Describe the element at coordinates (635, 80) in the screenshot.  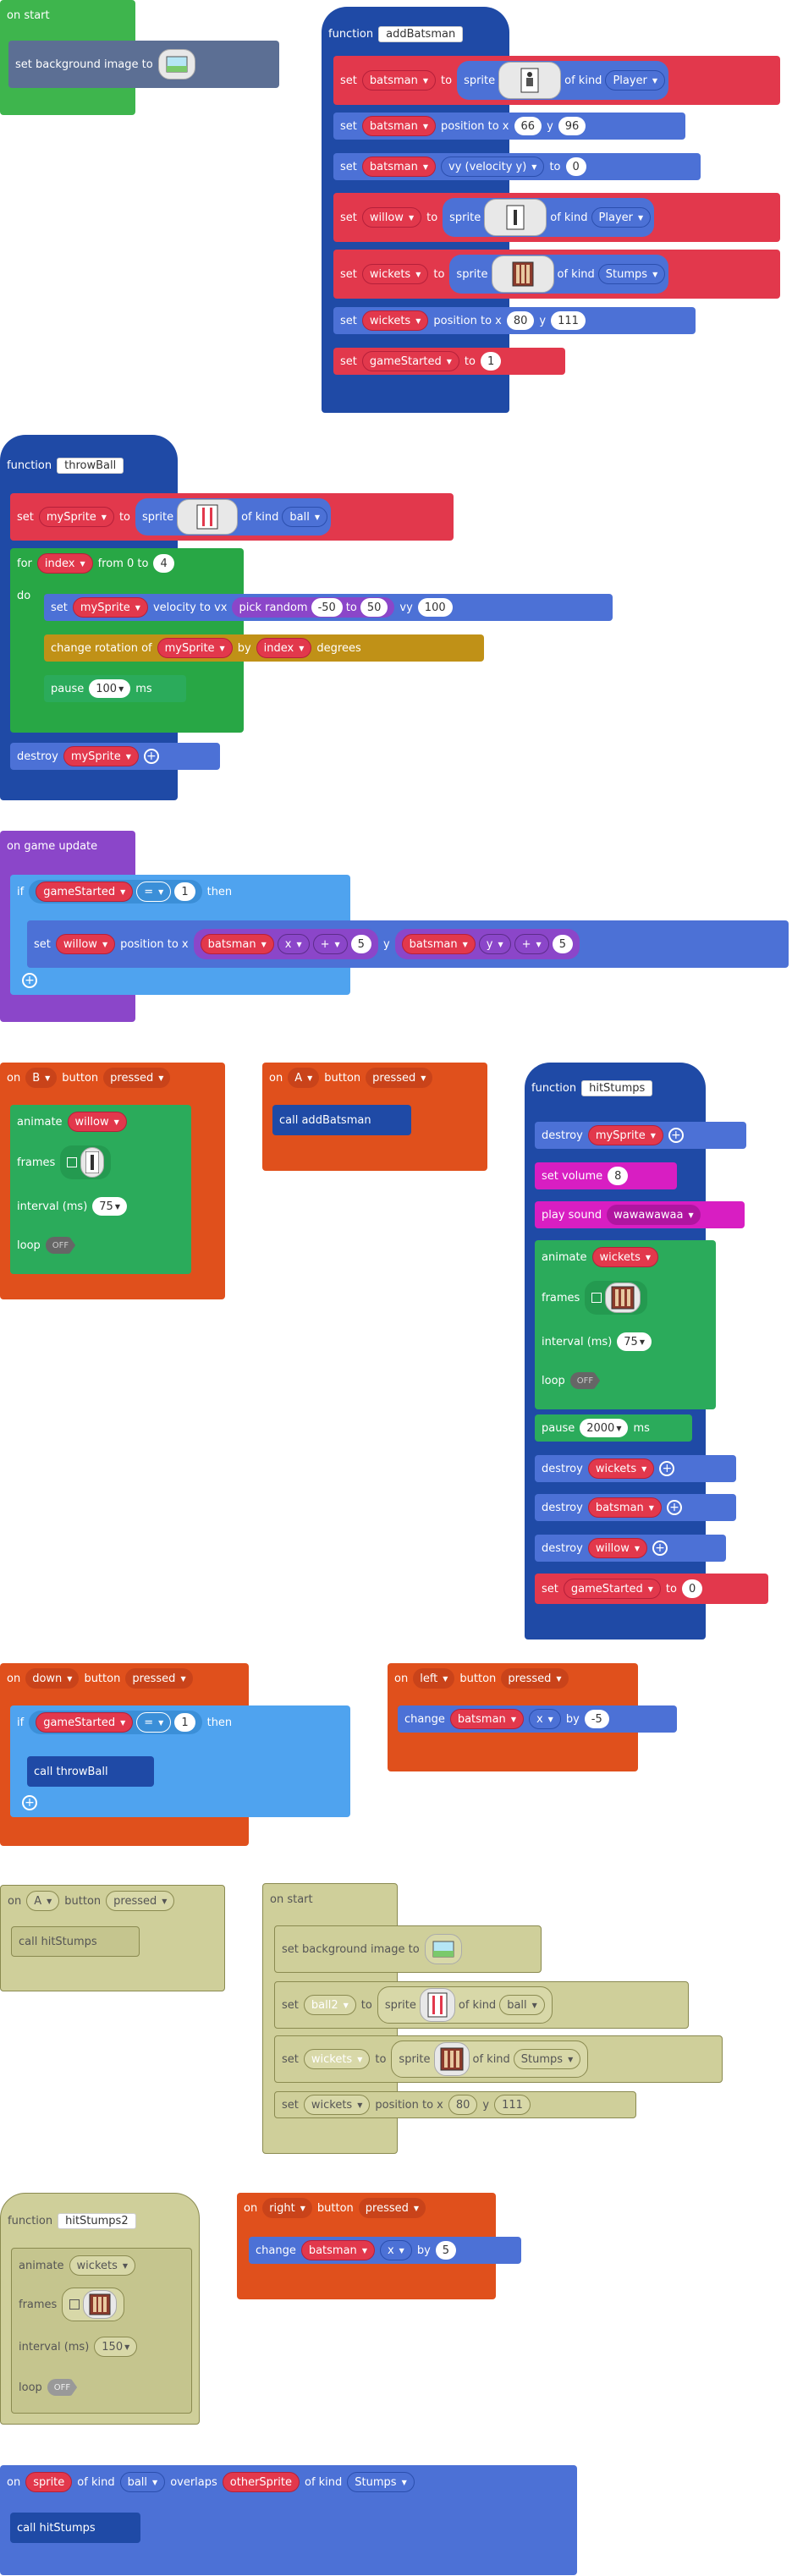
I see `kind-dropdown: Player` at that location.